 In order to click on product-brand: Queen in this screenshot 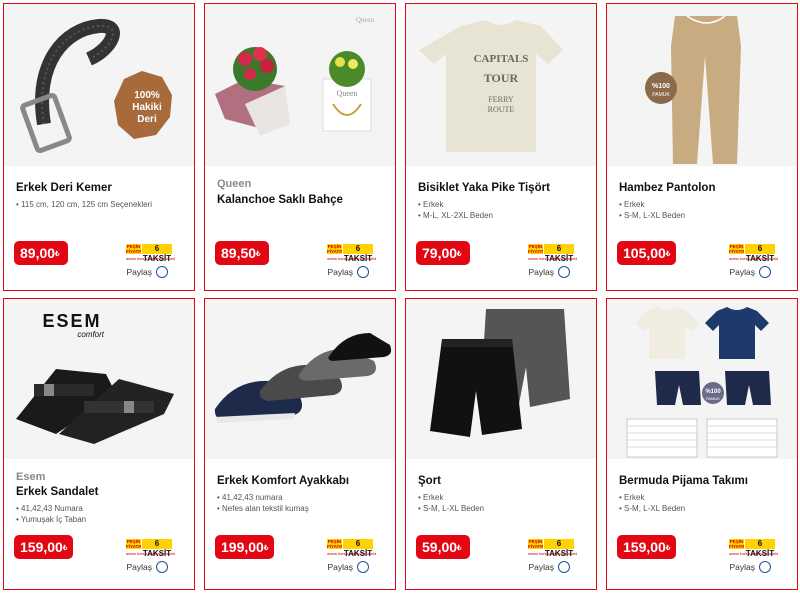, I will do `click(234, 184)`.